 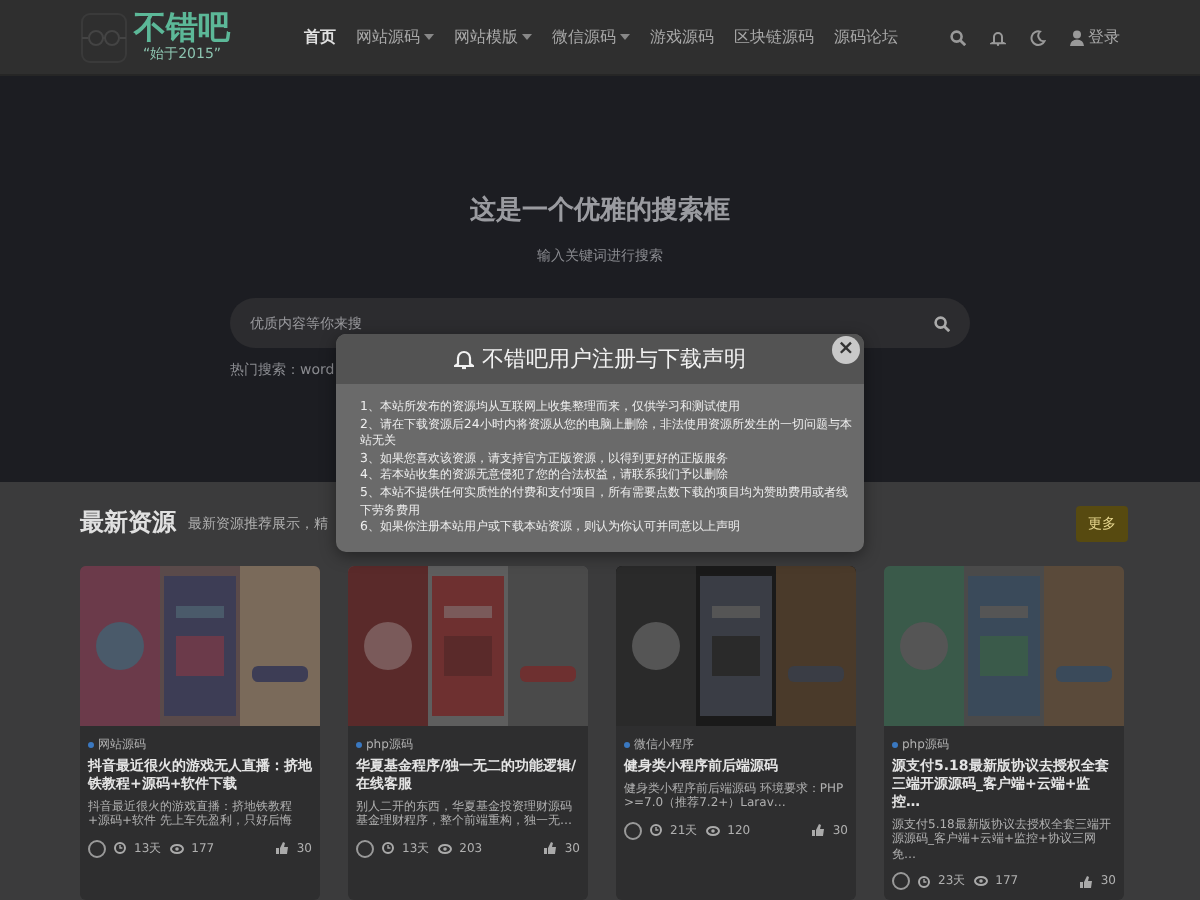 I want to click on hero-title: 这是一个优雅的搜索框, so click(x=600, y=210).